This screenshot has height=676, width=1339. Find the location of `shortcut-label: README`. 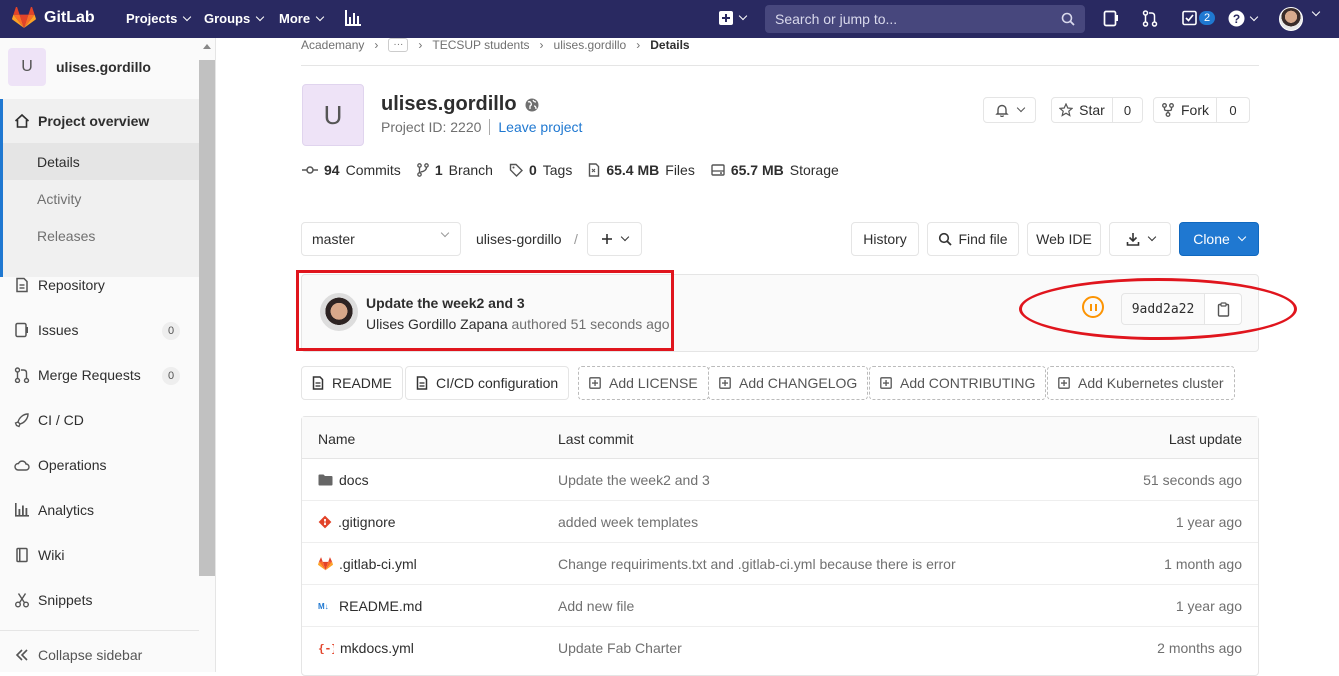

shortcut-label: README is located at coordinates (362, 383).